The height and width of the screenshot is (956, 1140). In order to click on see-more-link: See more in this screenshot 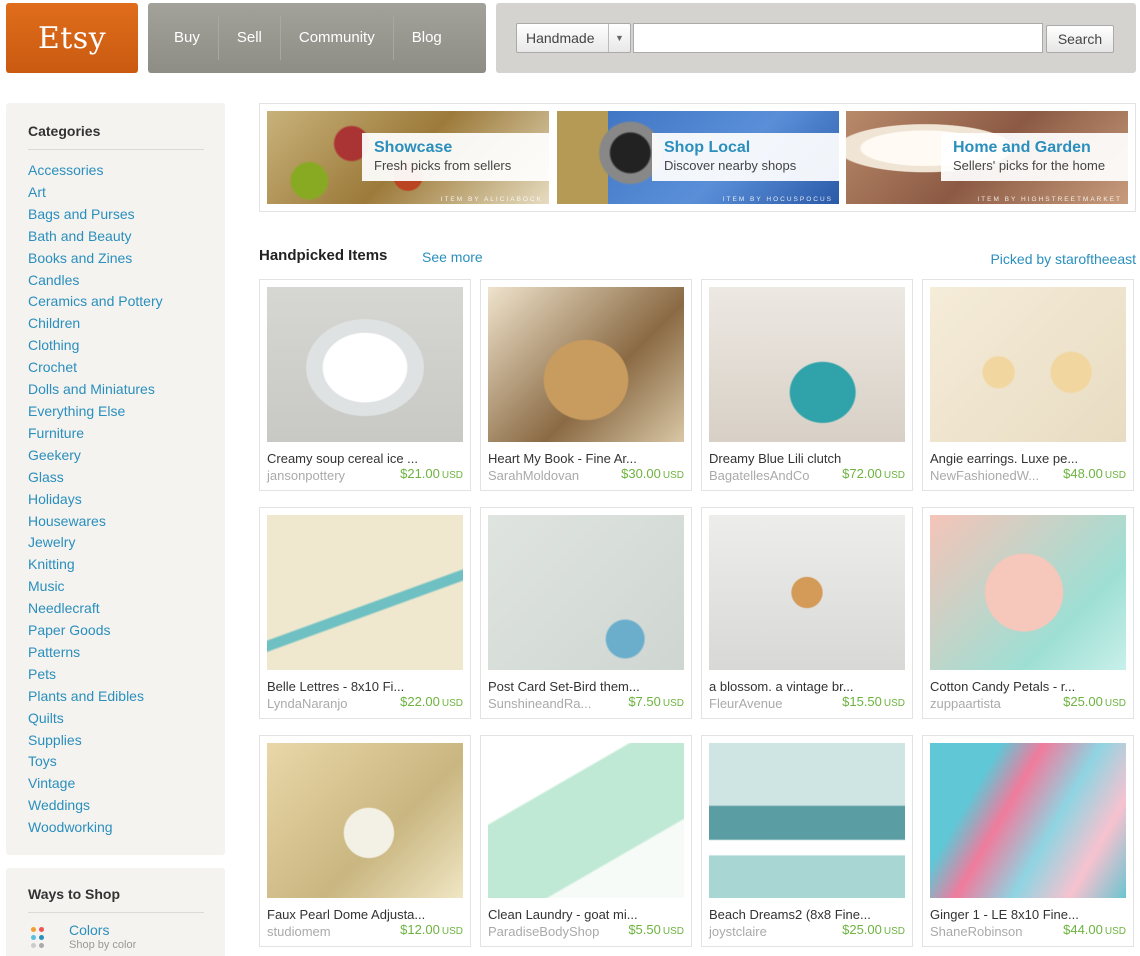, I will do `click(452, 257)`.